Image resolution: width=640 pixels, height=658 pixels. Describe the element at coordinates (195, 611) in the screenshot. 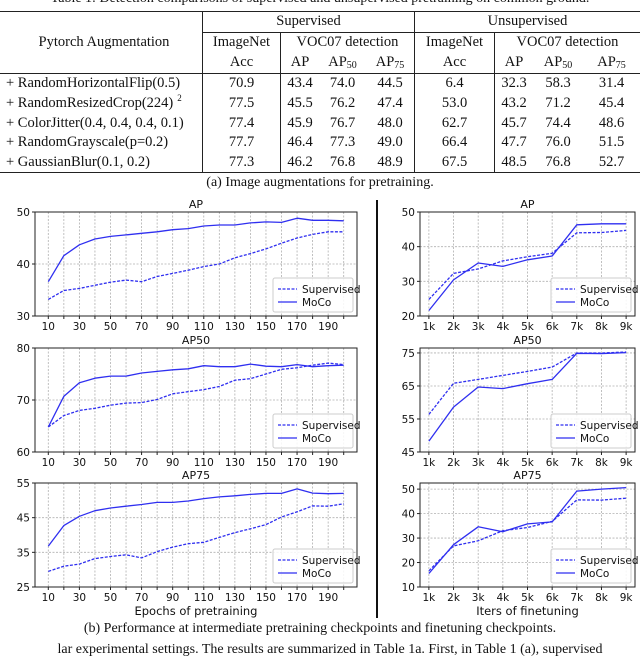

I see `x-axis-label: Epochs of pretraining` at that location.